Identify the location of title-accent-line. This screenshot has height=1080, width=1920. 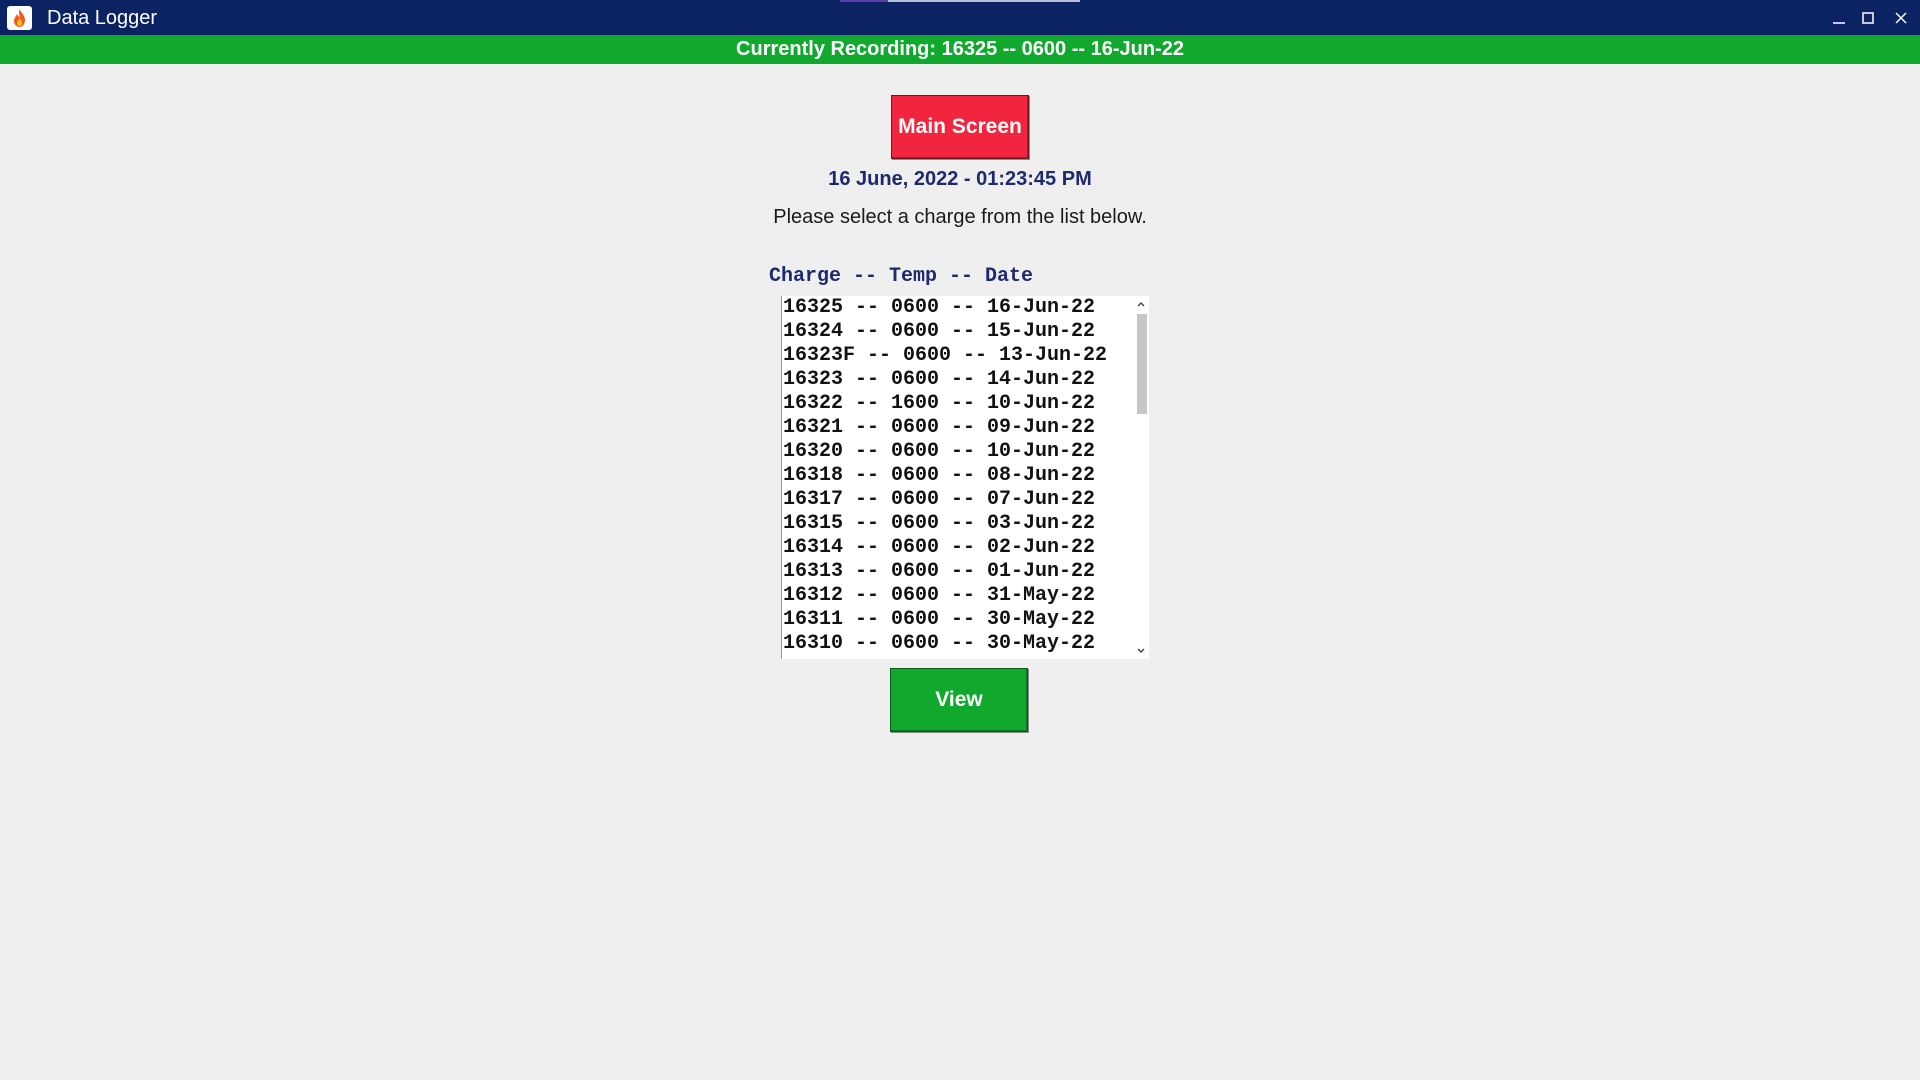
(960, 1).